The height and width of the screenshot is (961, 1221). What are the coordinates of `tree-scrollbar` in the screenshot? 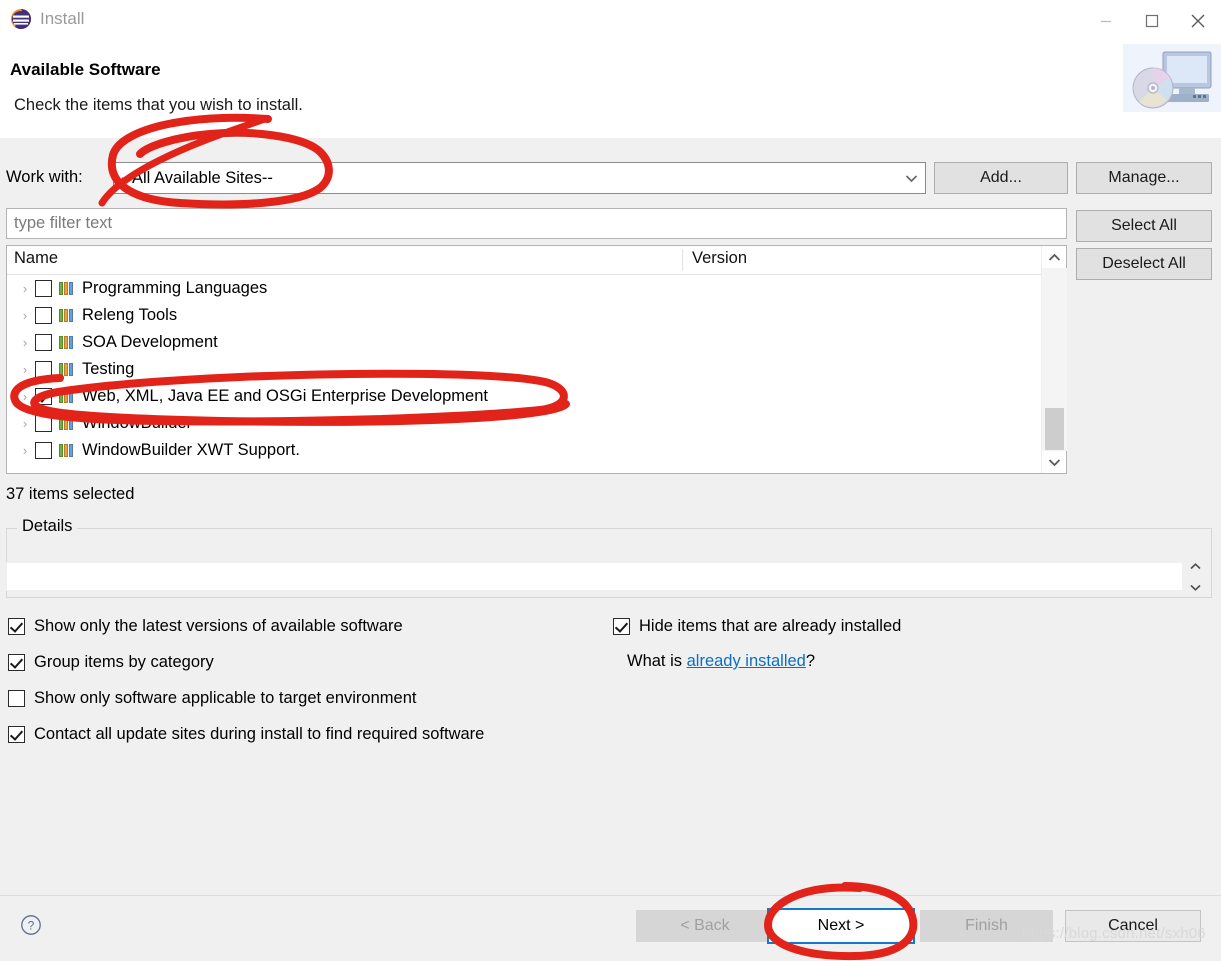 It's located at (1054, 359).